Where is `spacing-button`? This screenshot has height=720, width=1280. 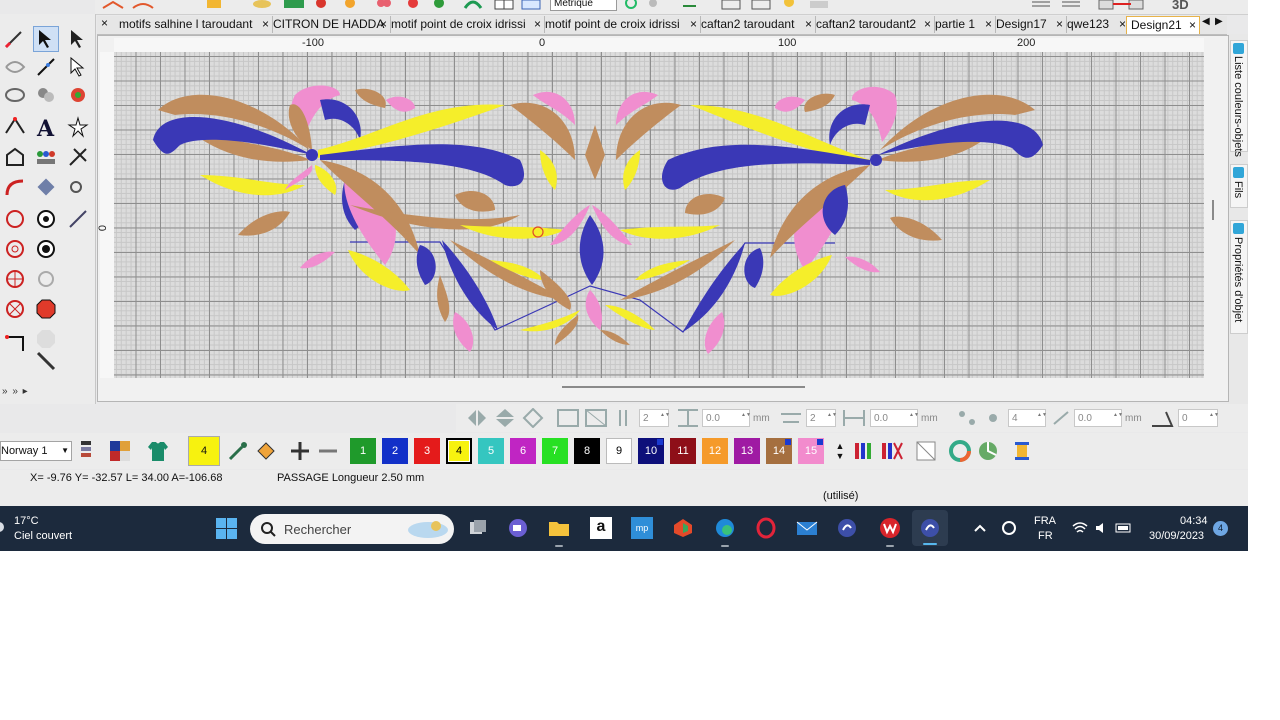
spacing-button is located at coordinates (624, 418).